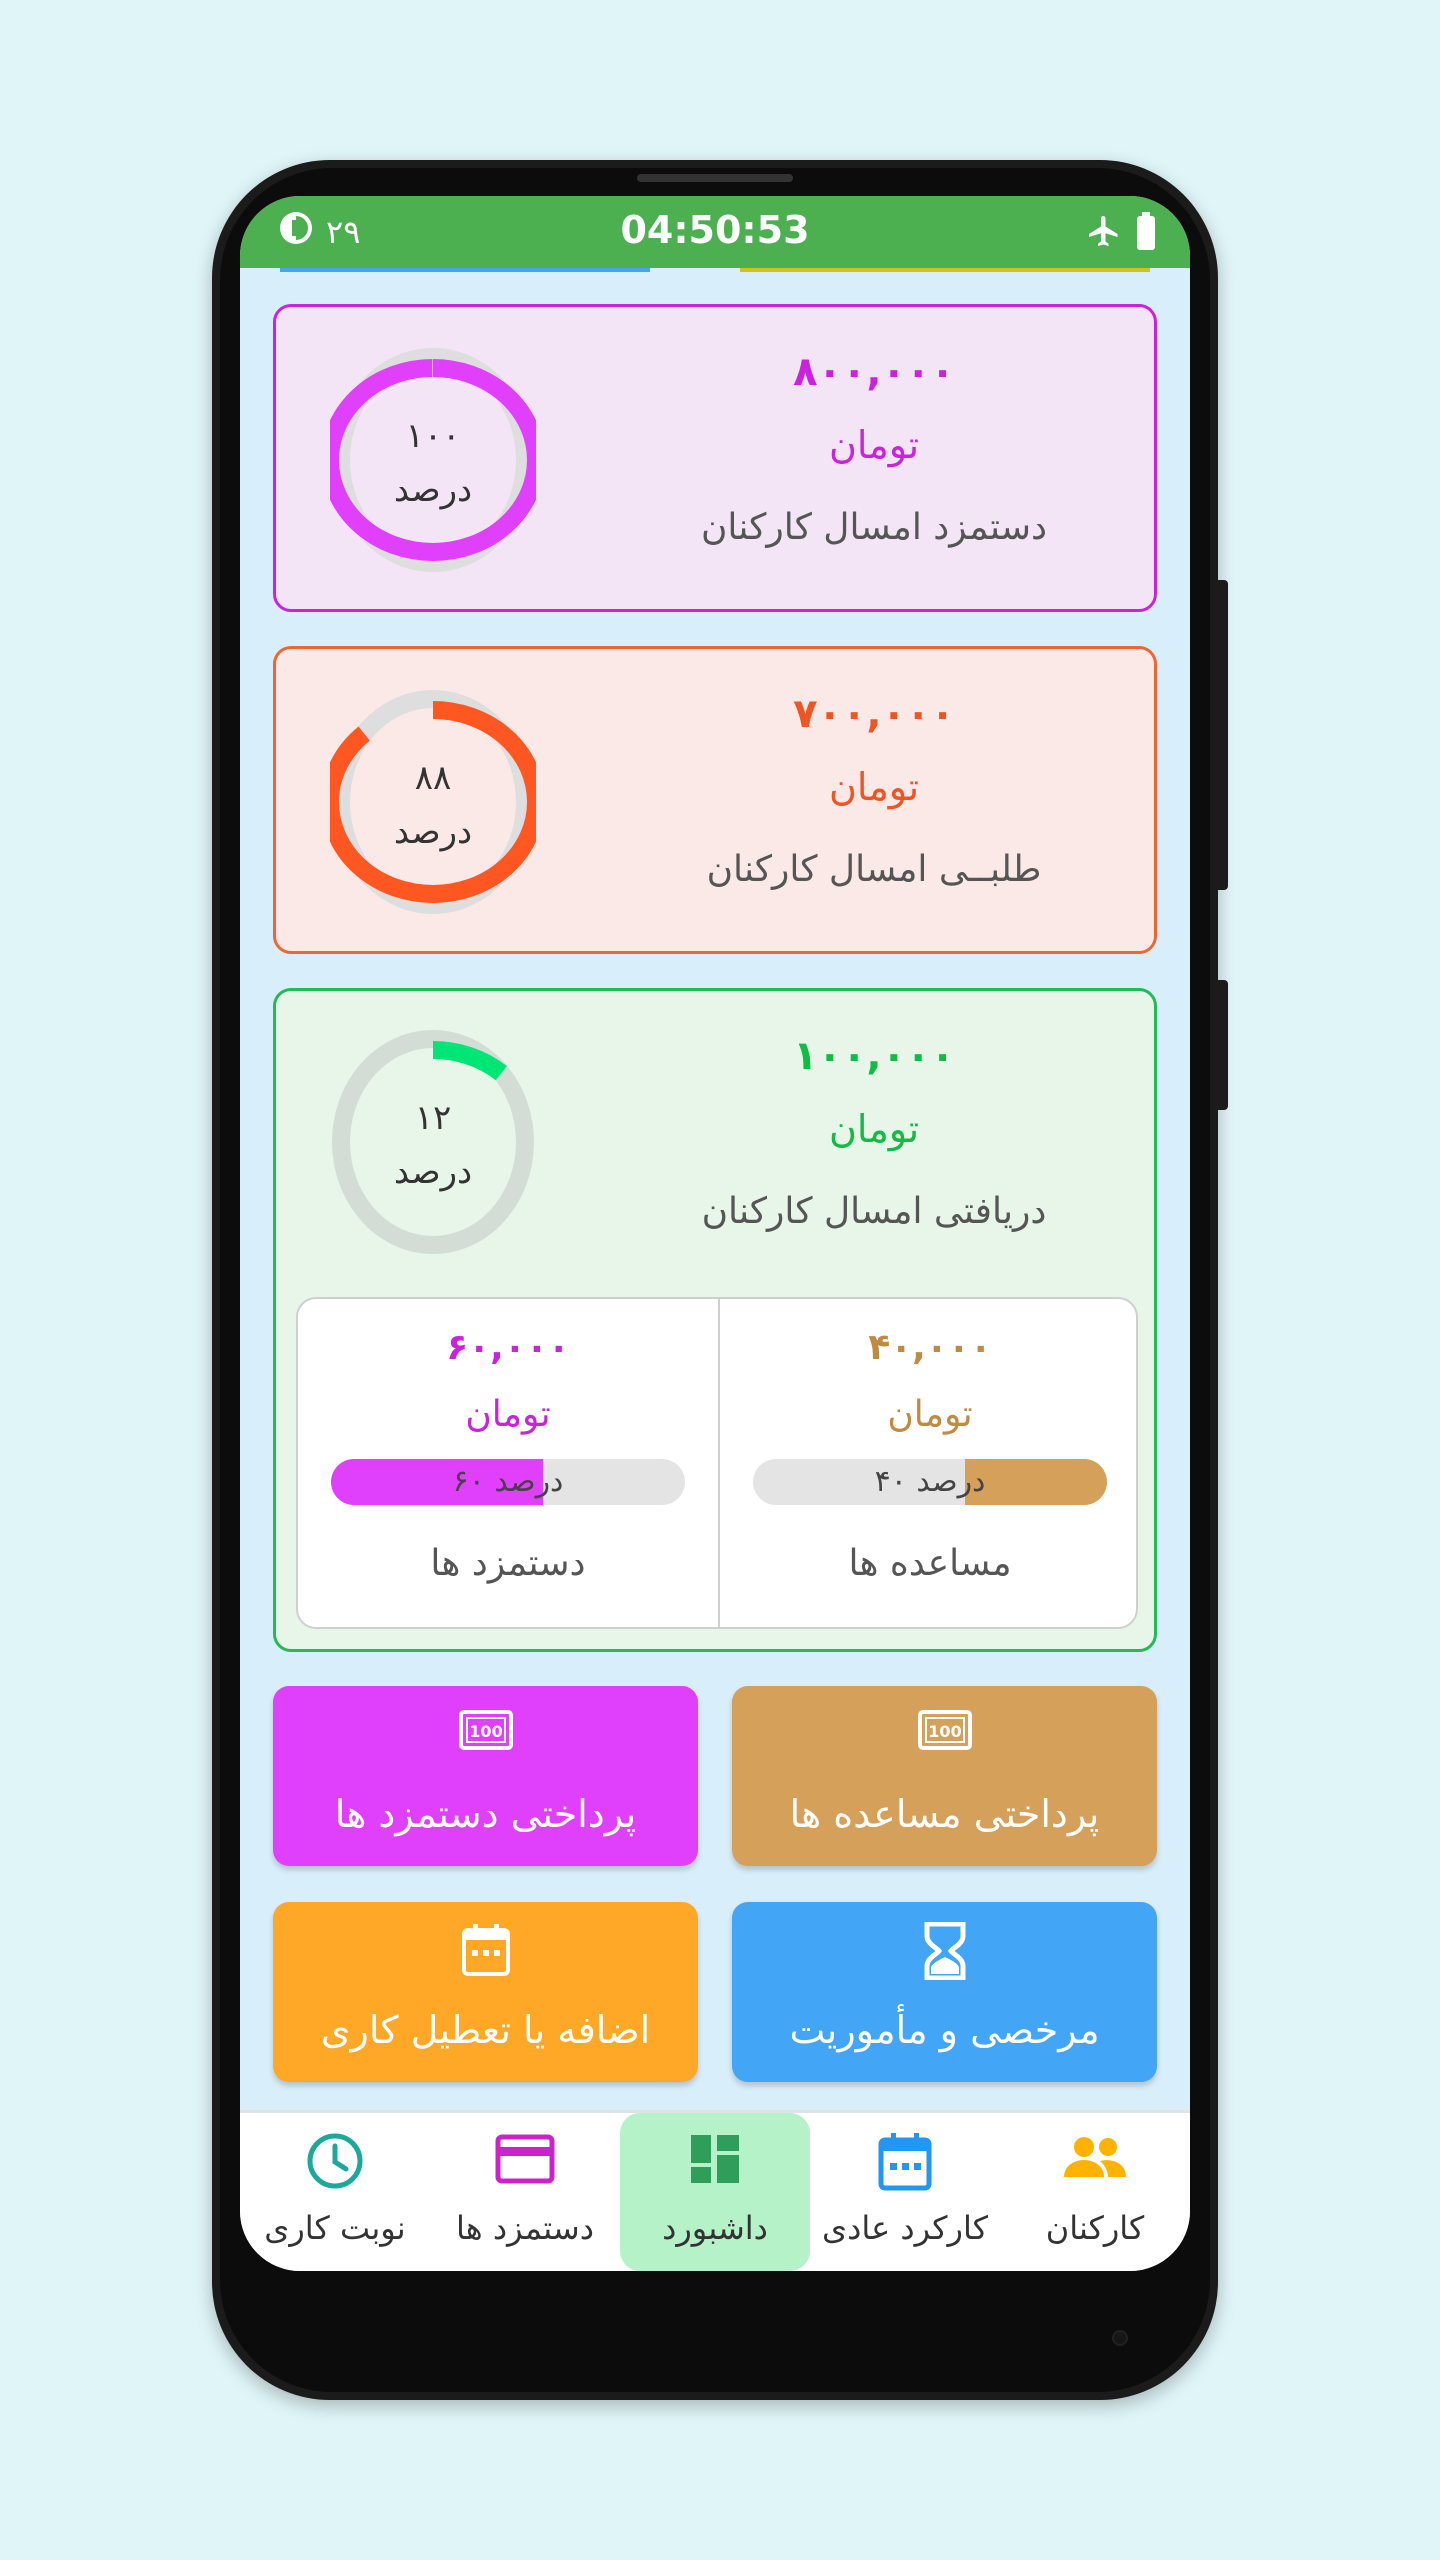 The image size is (1440, 2560). I want to click on nav-normal-work: کارکرد عادی, so click(905, 2192).